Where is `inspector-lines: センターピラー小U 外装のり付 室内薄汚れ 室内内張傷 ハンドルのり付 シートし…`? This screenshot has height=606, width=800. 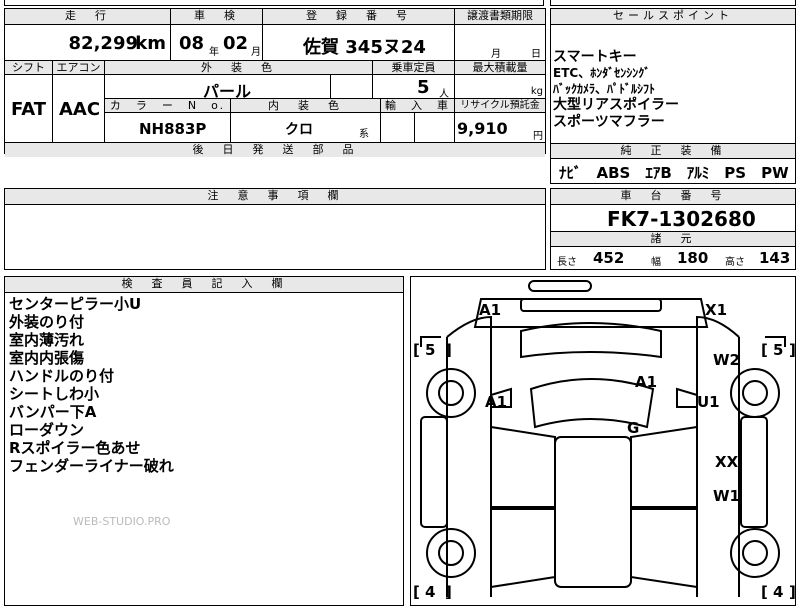
inspector-lines: センターピラー小U 外装のり付 室内薄汚れ 室内内張傷 ハンドルのり付 シートし… is located at coordinates (199, 385).